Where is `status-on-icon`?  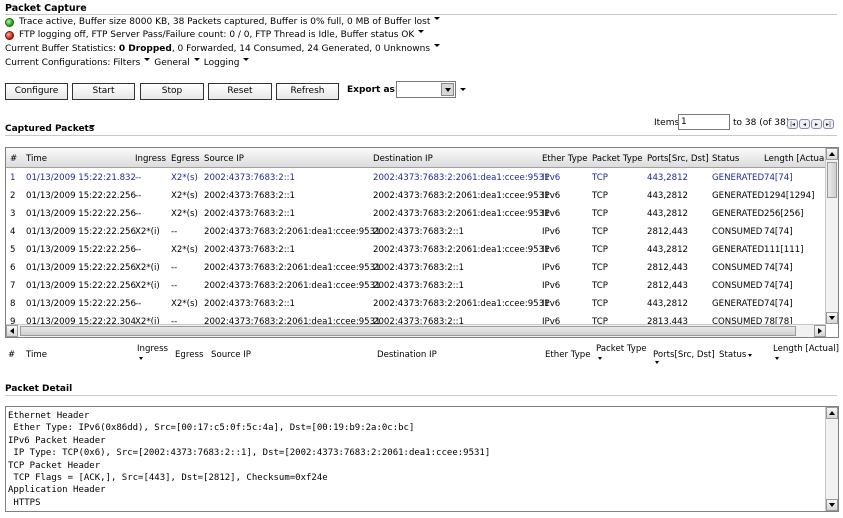
status-on-icon is located at coordinates (9, 22).